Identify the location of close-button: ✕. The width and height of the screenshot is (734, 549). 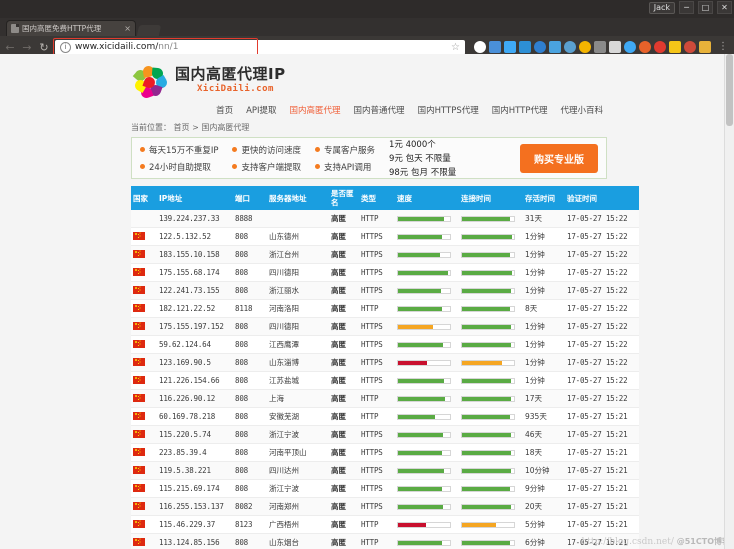
(724, 7).